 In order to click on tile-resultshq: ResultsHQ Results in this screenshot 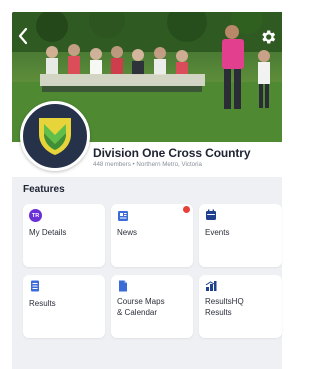, I will do `click(240, 306)`.